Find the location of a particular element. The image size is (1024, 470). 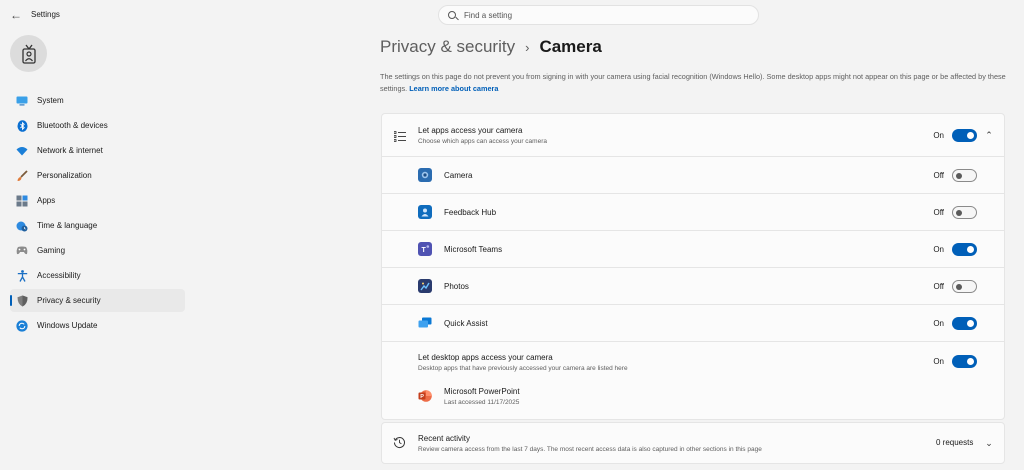

search-input is located at coordinates (604, 15).